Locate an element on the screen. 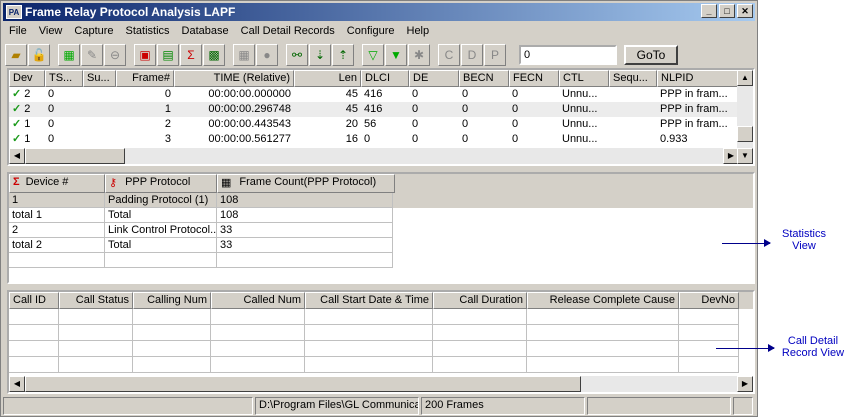 The width and height of the screenshot is (850, 417). menu-view: View is located at coordinates (51, 32).